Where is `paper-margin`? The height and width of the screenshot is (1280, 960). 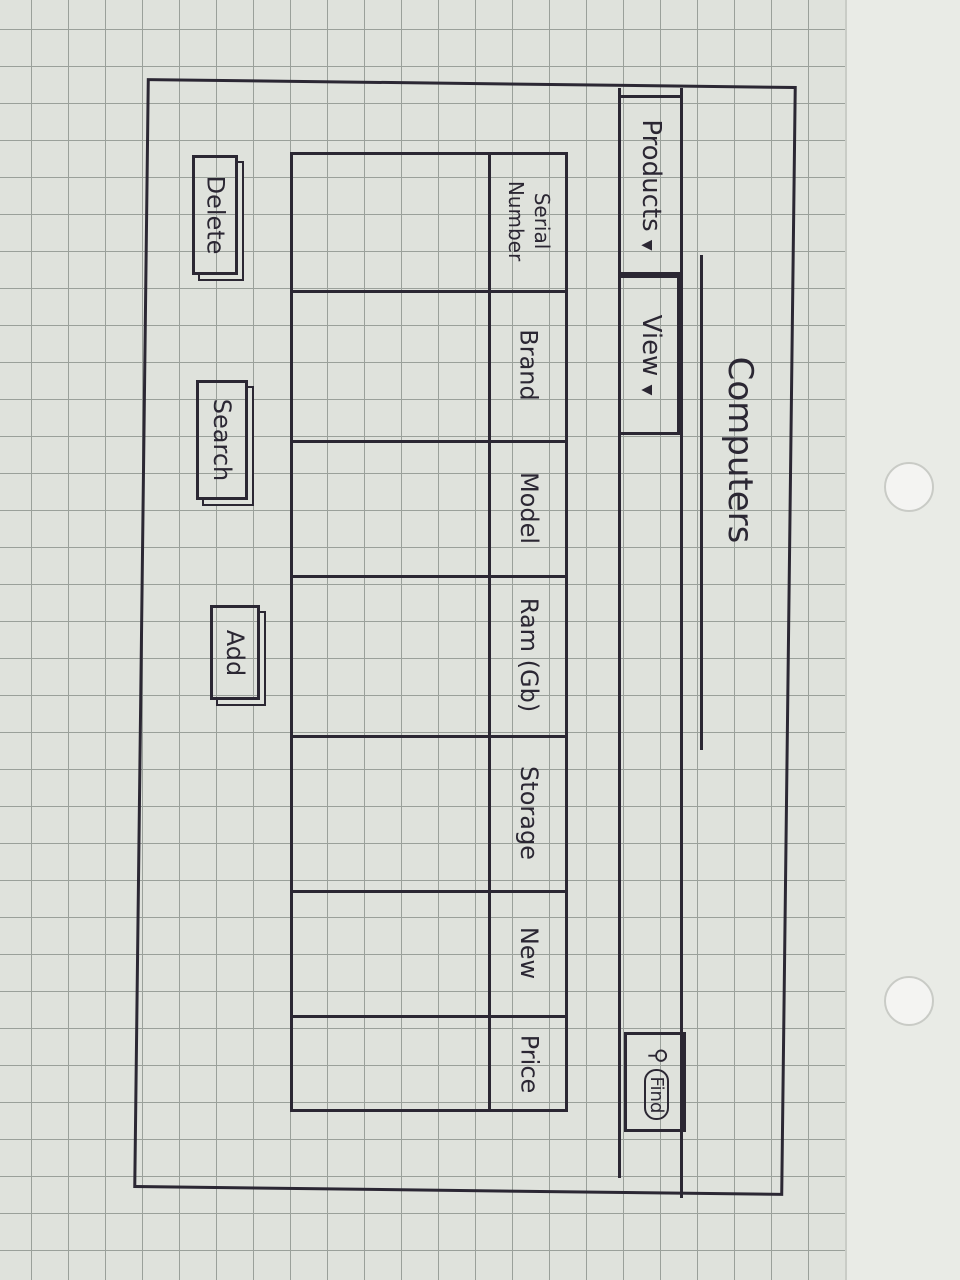
paper-margin is located at coordinates (902, 640).